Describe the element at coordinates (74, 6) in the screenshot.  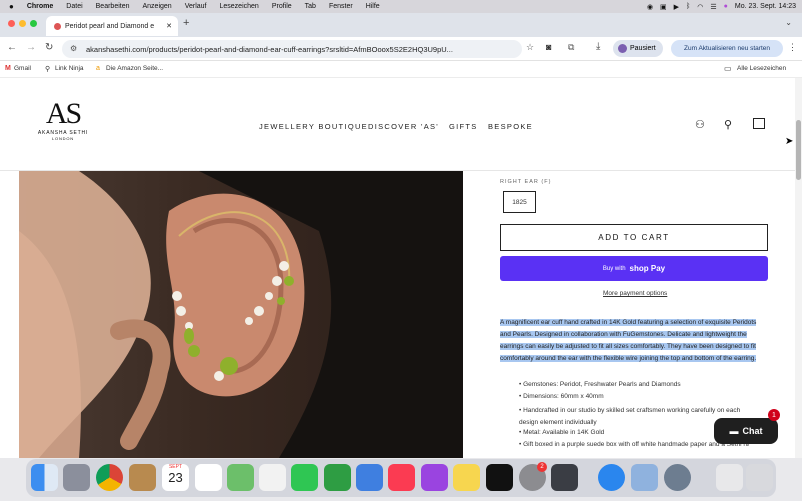
I see `menu-datei: Datei` at that location.